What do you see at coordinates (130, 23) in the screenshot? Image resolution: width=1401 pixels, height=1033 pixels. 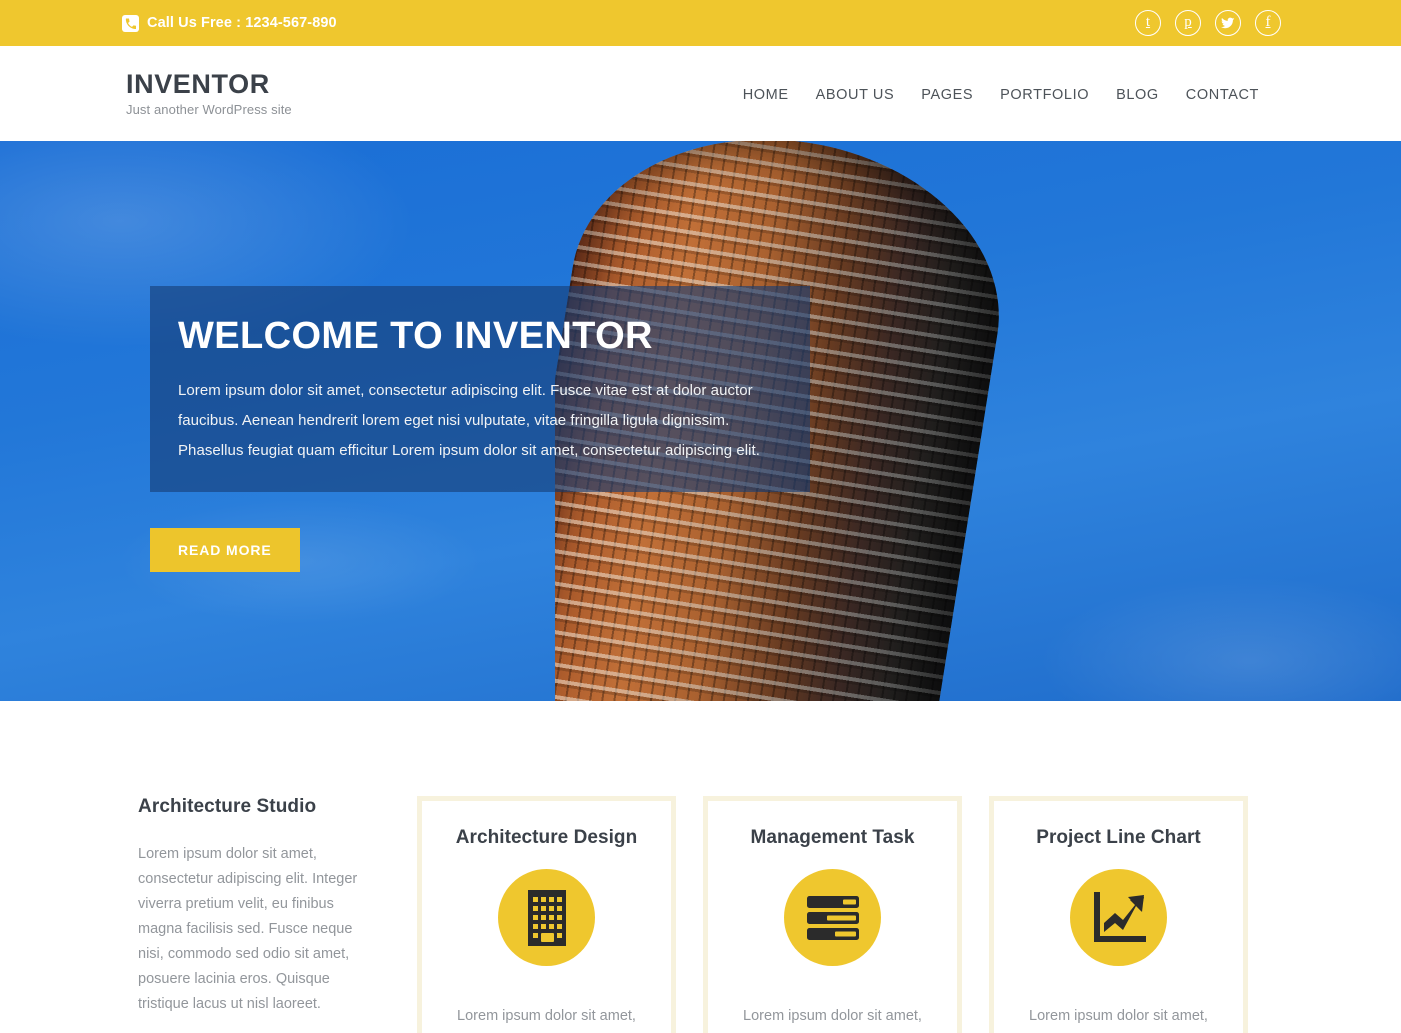 I see `phone-square-icon` at bounding box center [130, 23].